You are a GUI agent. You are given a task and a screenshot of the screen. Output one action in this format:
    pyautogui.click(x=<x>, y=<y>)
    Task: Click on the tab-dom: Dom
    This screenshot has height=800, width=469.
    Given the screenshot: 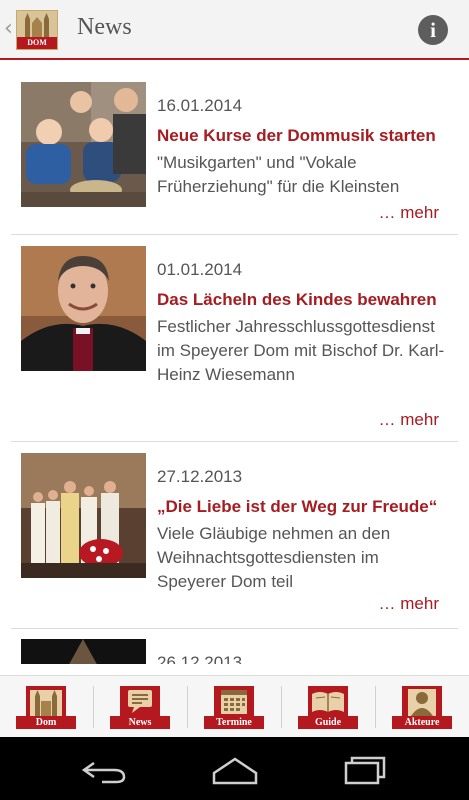 What is the action you would take?
    pyautogui.click(x=46, y=708)
    